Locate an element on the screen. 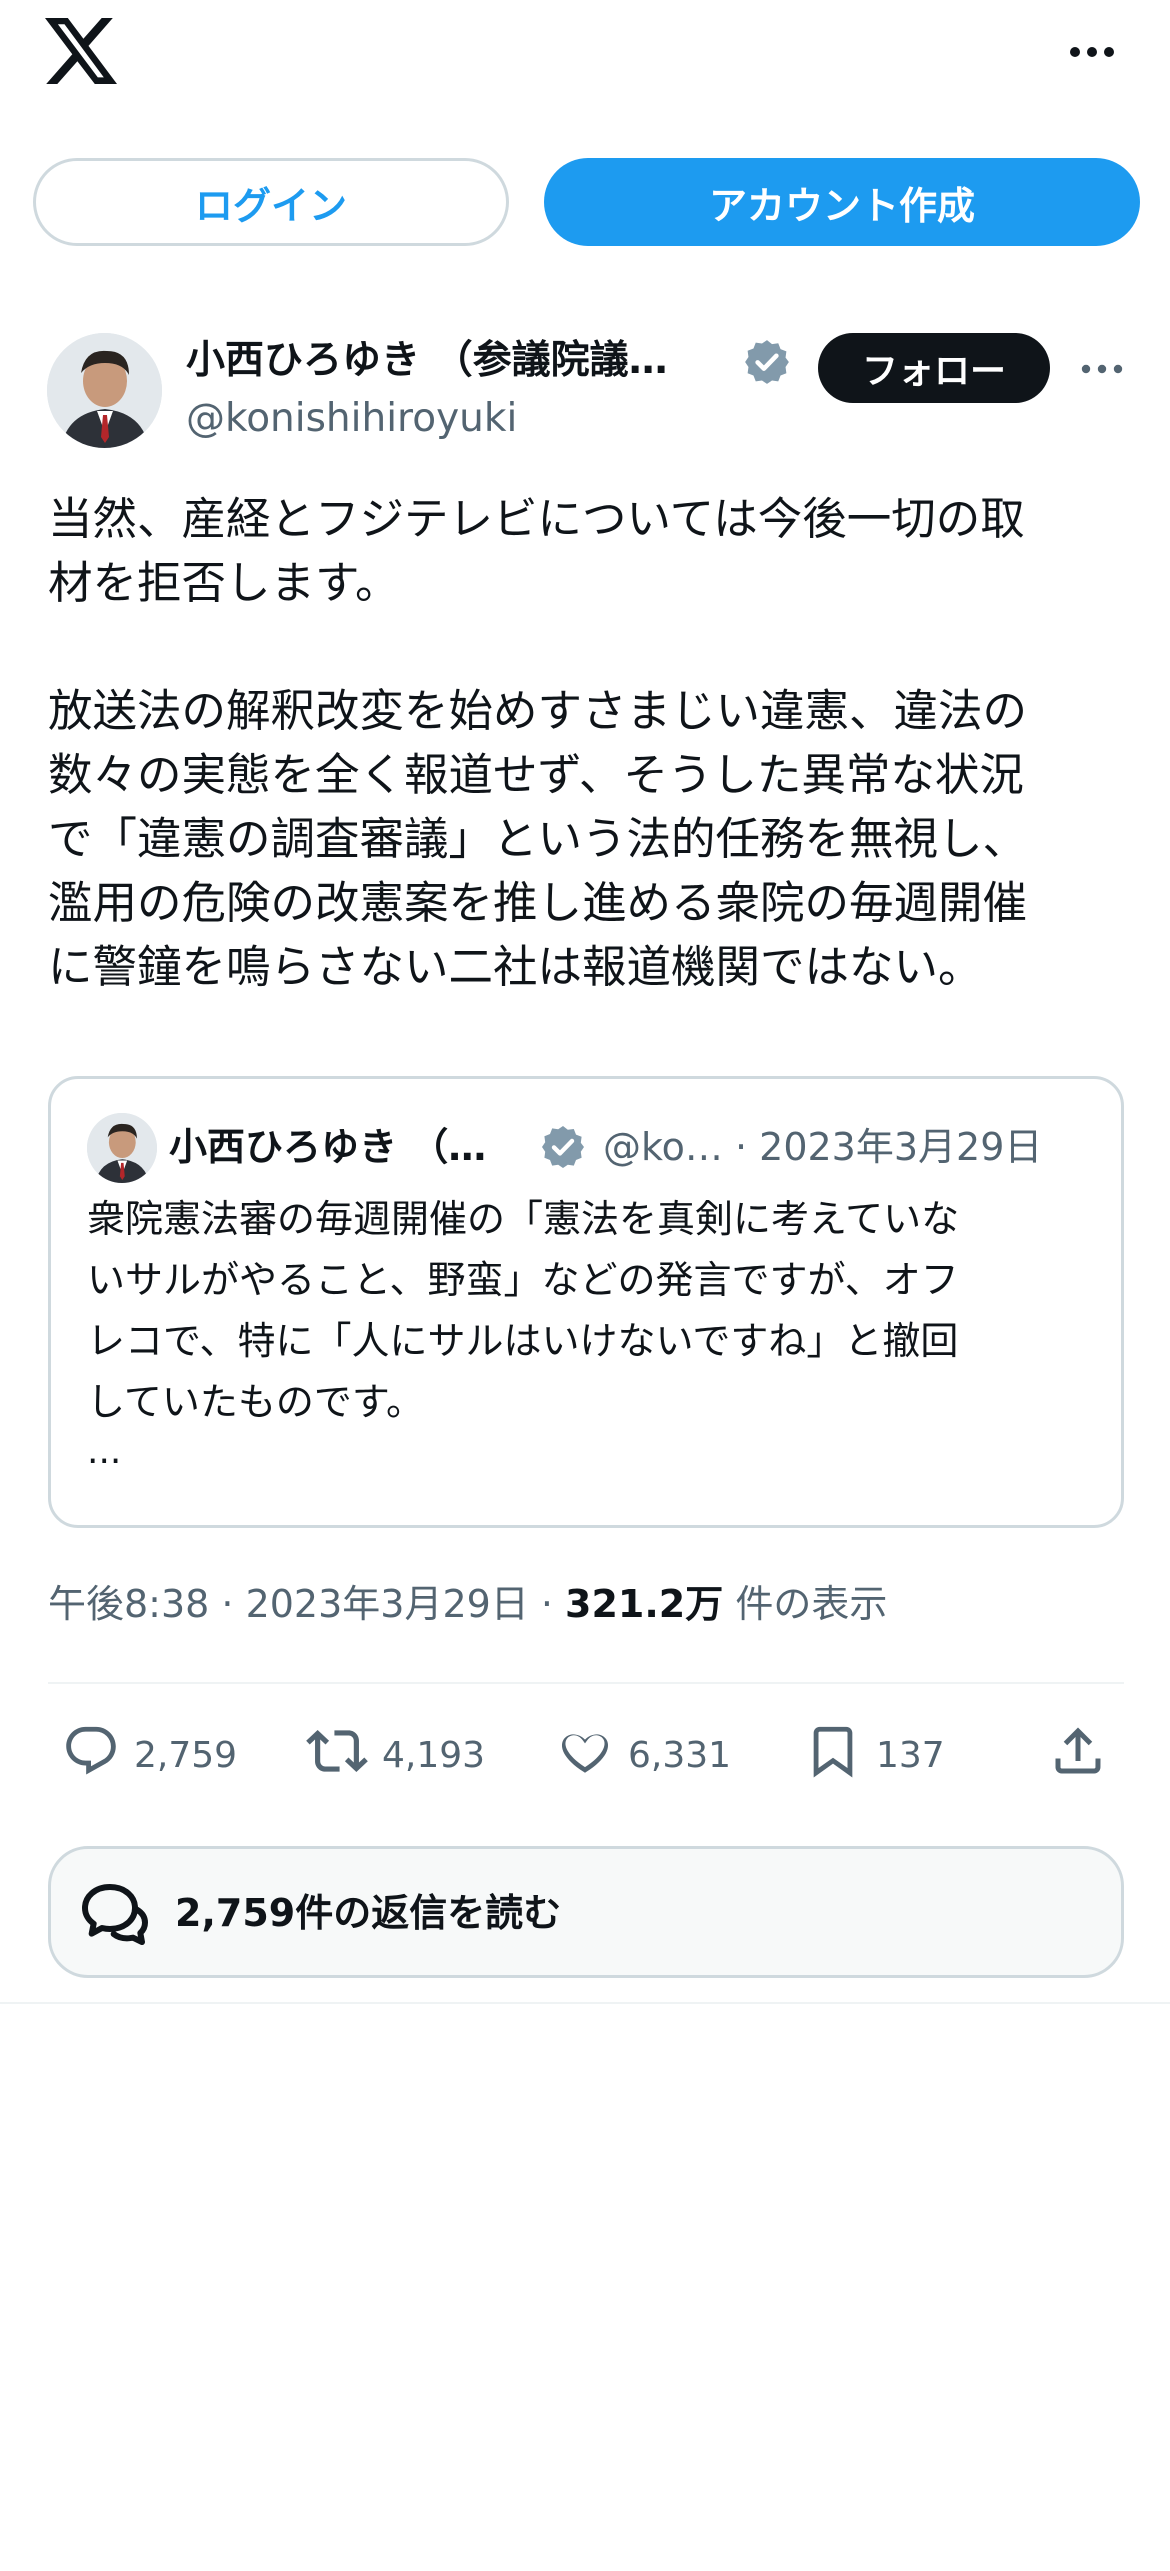 The width and height of the screenshot is (1170, 2571). more-horizontal-icon is located at coordinates (1092, 52).